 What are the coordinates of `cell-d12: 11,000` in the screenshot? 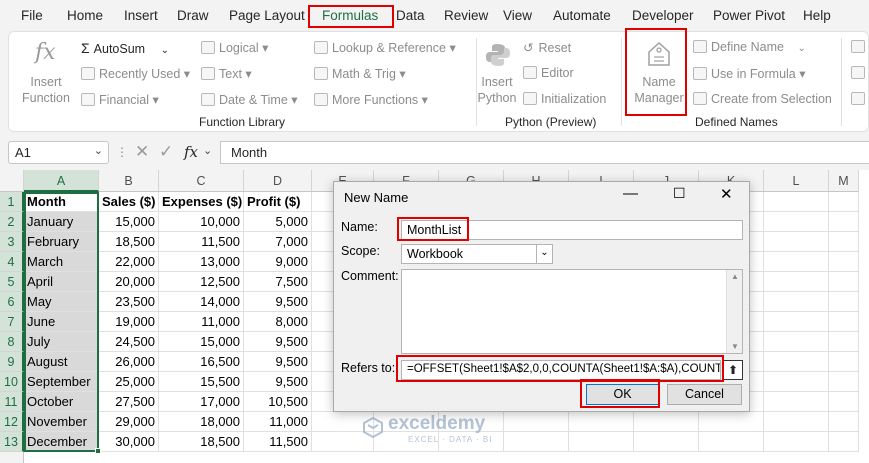 It's located at (278, 422).